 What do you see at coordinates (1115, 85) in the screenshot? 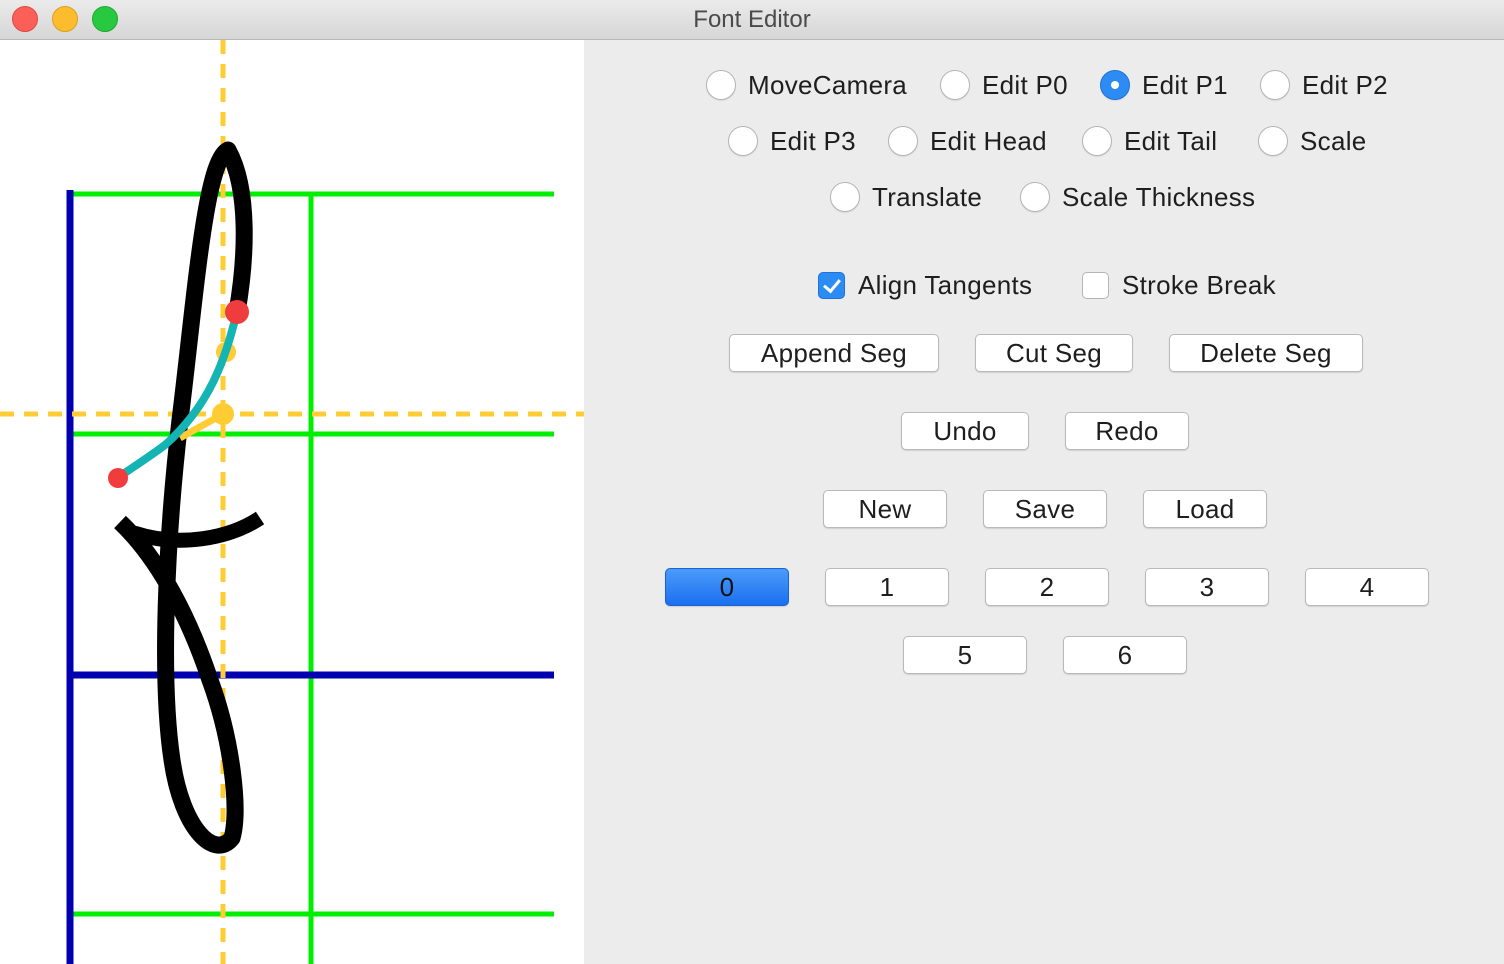
I see `radio-circle-selected` at bounding box center [1115, 85].